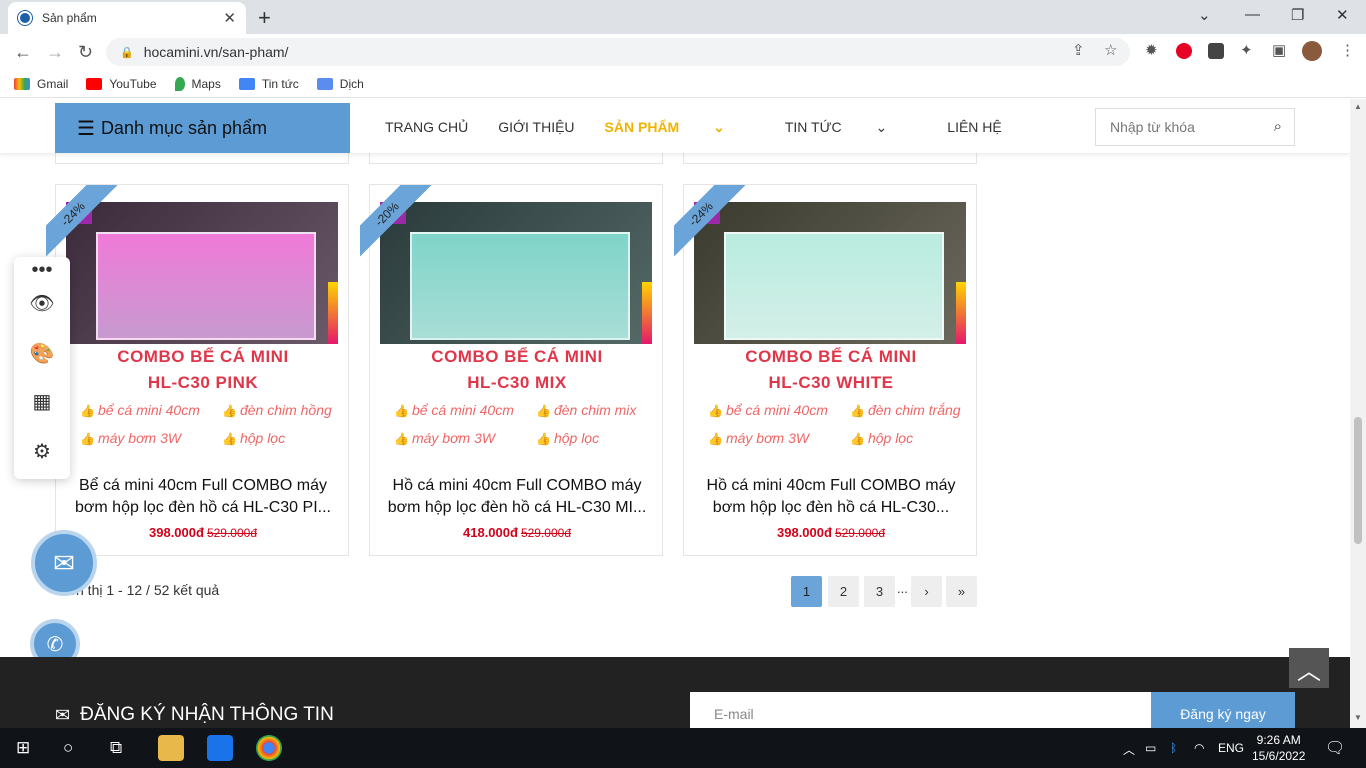  Describe the element at coordinates (1199, 748) in the screenshot. I see `wifi-icon: ◠` at that location.